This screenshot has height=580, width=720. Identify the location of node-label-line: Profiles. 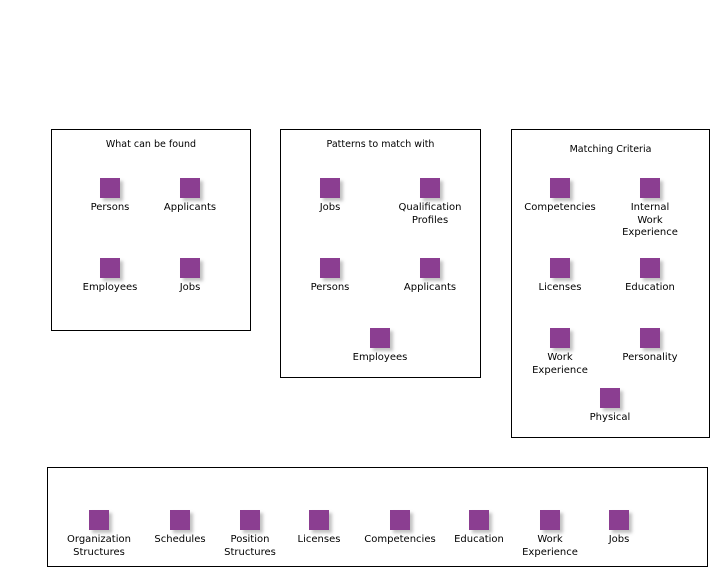
(430, 220).